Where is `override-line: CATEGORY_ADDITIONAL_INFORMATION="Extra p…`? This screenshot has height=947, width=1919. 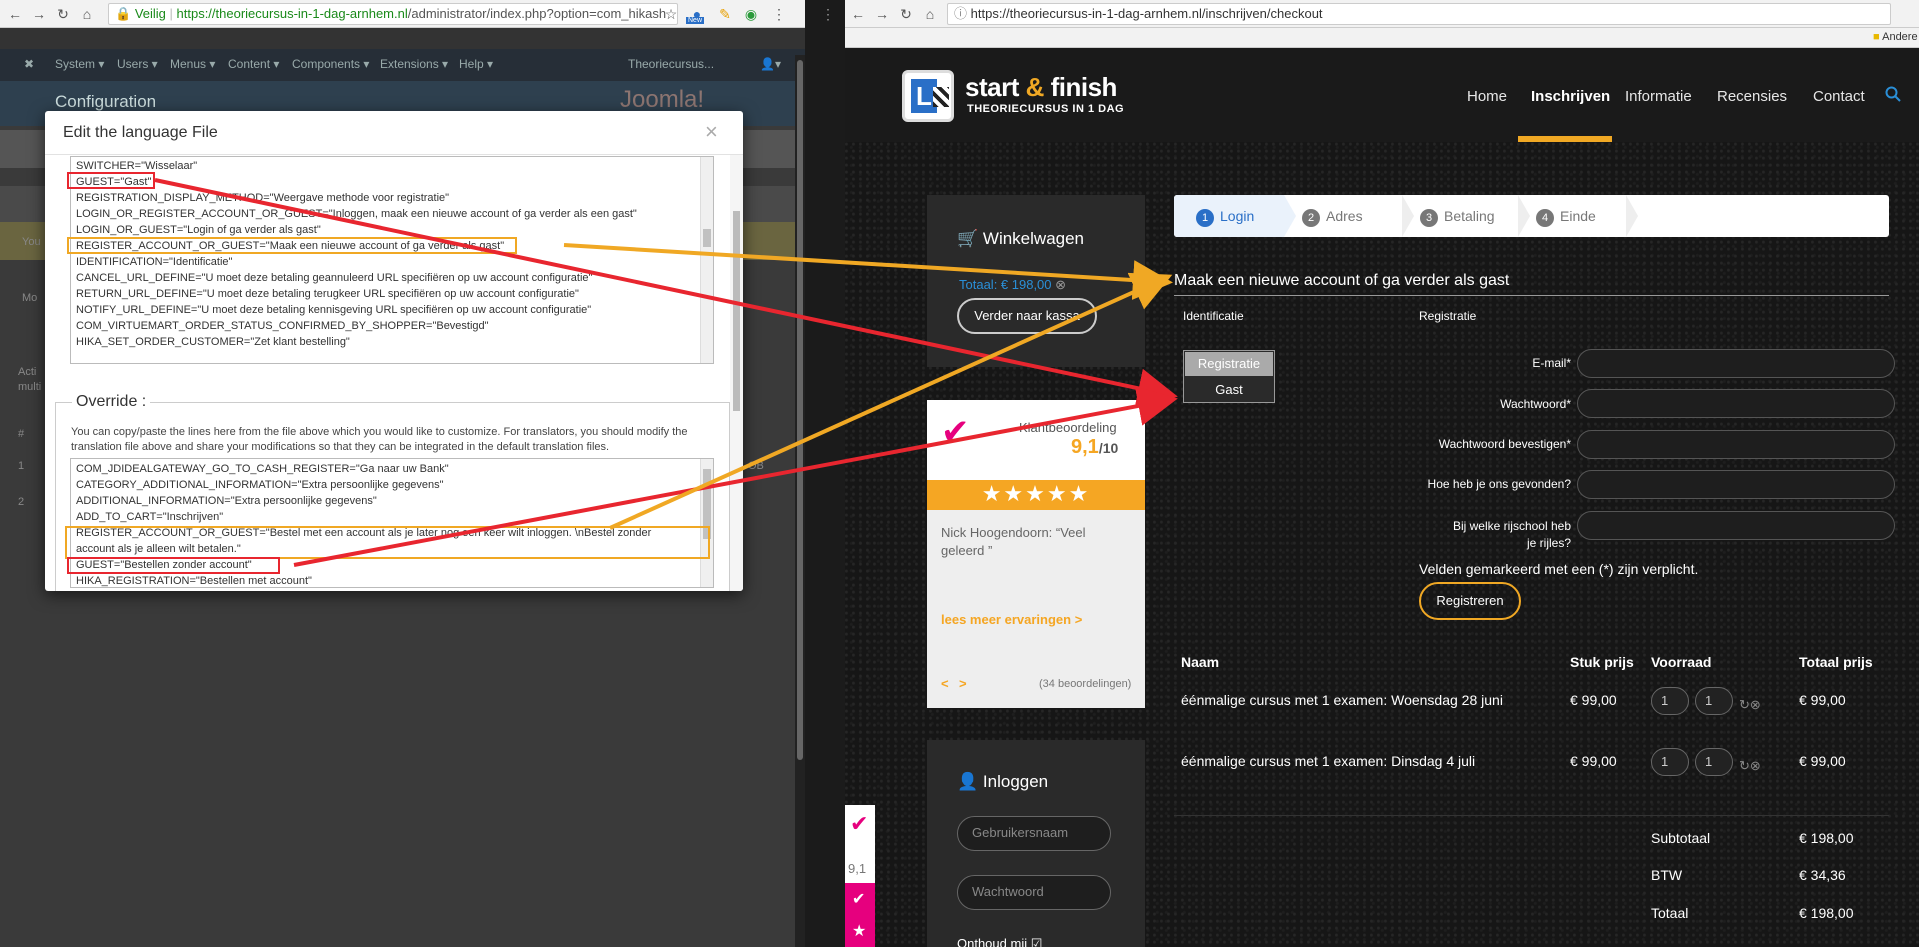
override-line: CATEGORY_ADDITIONAL_INFORMATION="Extra p… is located at coordinates (260, 485).